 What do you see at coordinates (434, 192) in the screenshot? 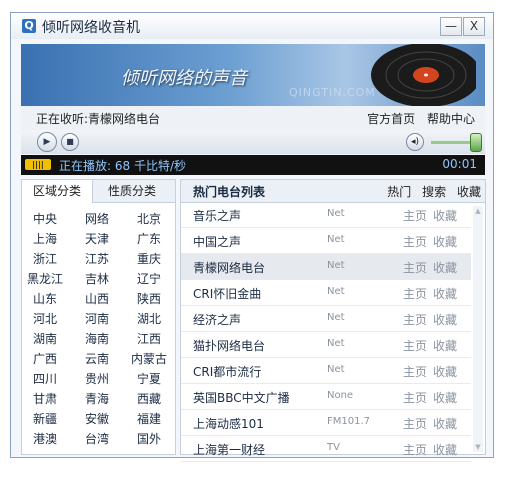
I see `search-link: 搜索` at bounding box center [434, 192].